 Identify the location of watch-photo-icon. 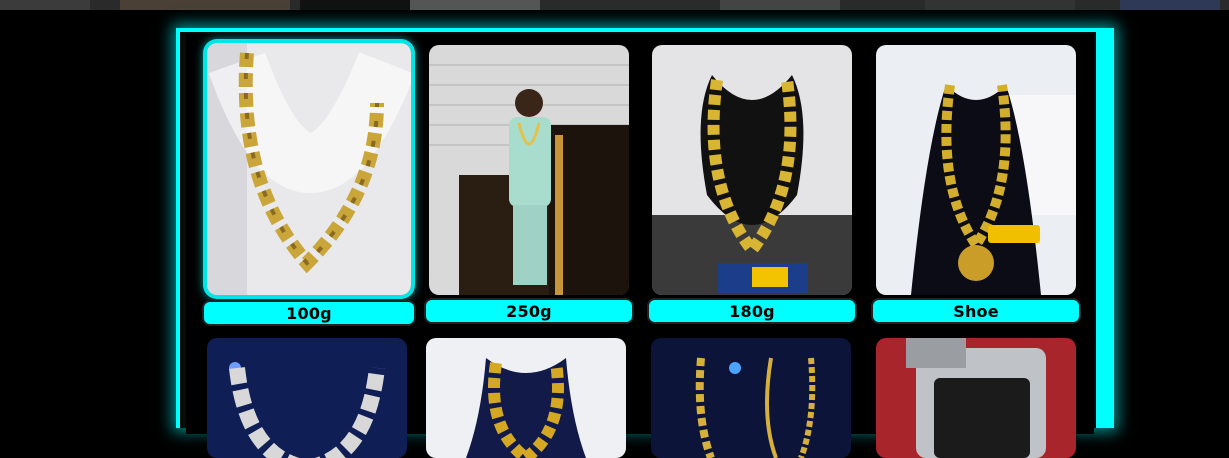
(976, 398).